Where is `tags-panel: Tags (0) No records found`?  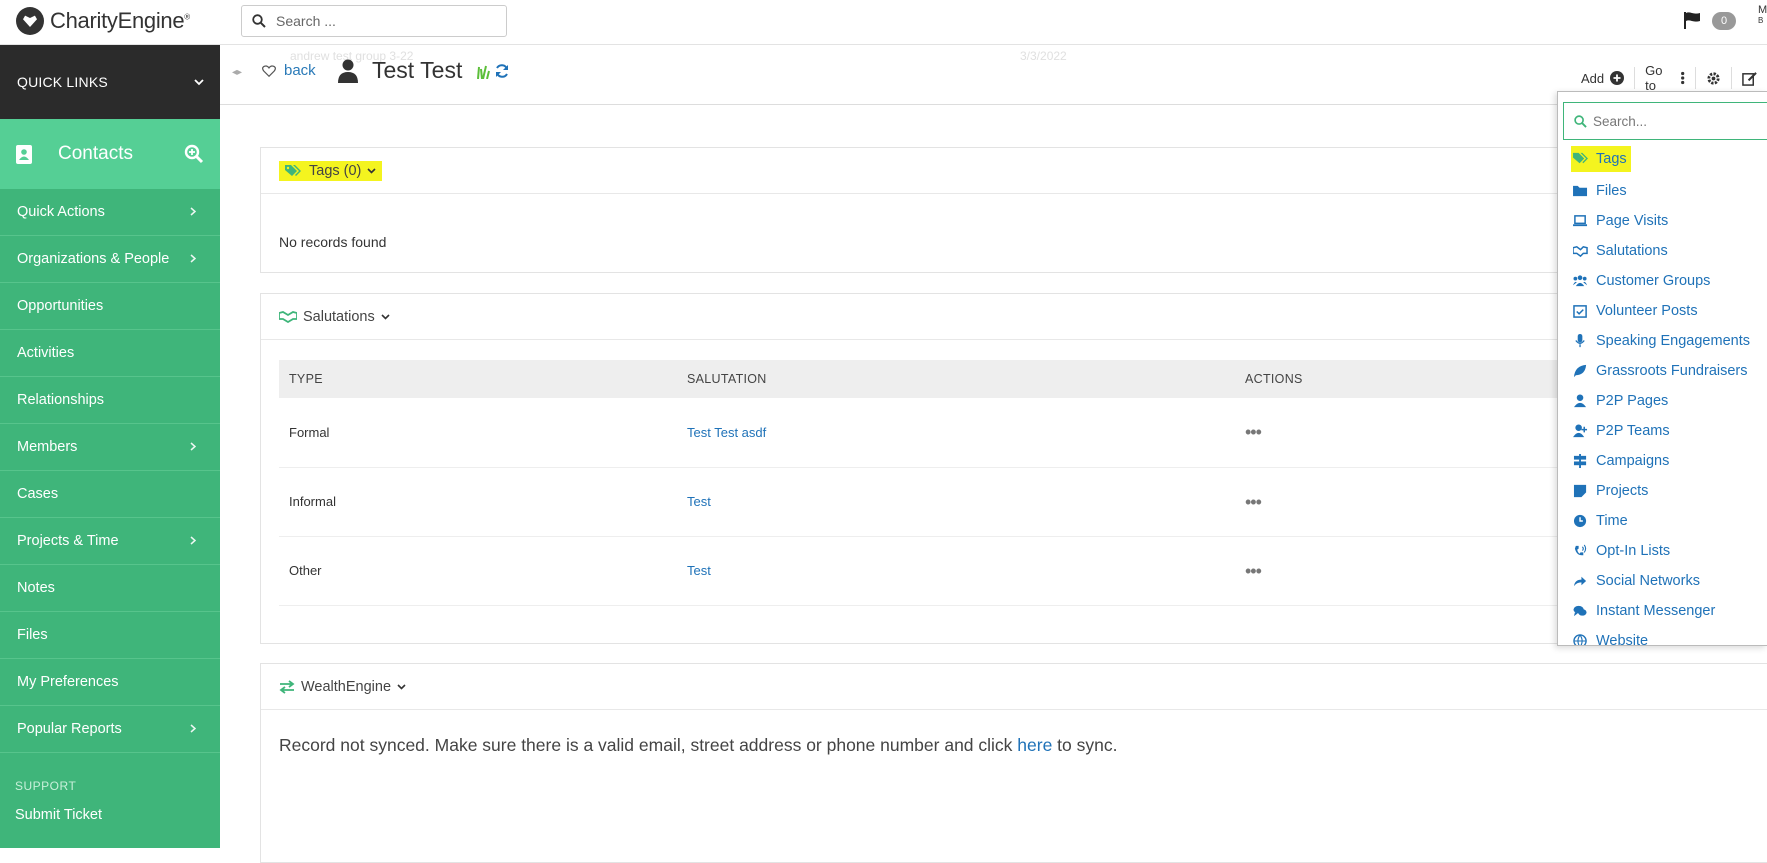
tags-panel: Tags (0) No records found is located at coordinates (1013, 210).